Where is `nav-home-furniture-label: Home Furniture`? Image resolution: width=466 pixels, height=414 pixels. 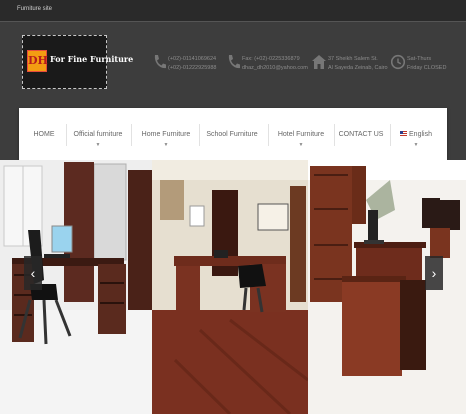 nav-home-furniture-label: Home Furniture is located at coordinates (166, 134).